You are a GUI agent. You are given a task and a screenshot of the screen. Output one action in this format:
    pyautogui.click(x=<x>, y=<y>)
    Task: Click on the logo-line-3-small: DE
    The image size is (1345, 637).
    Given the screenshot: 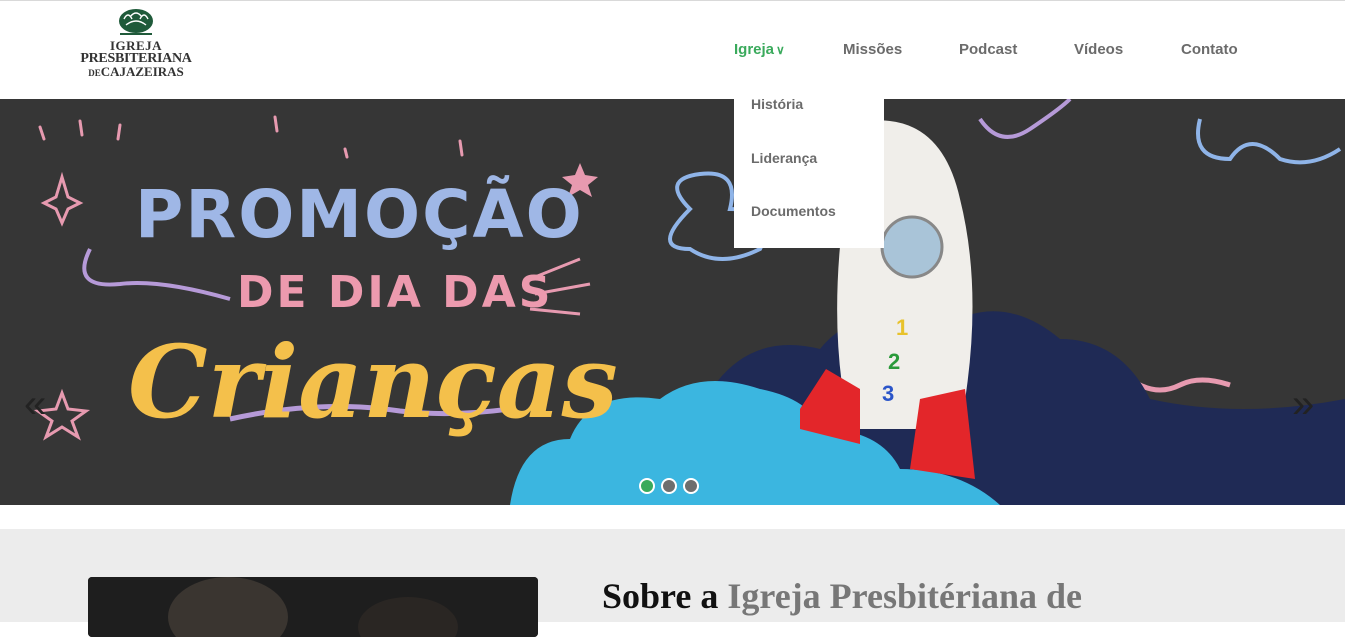 What is the action you would take?
    pyautogui.click(x=94, y=73)
    